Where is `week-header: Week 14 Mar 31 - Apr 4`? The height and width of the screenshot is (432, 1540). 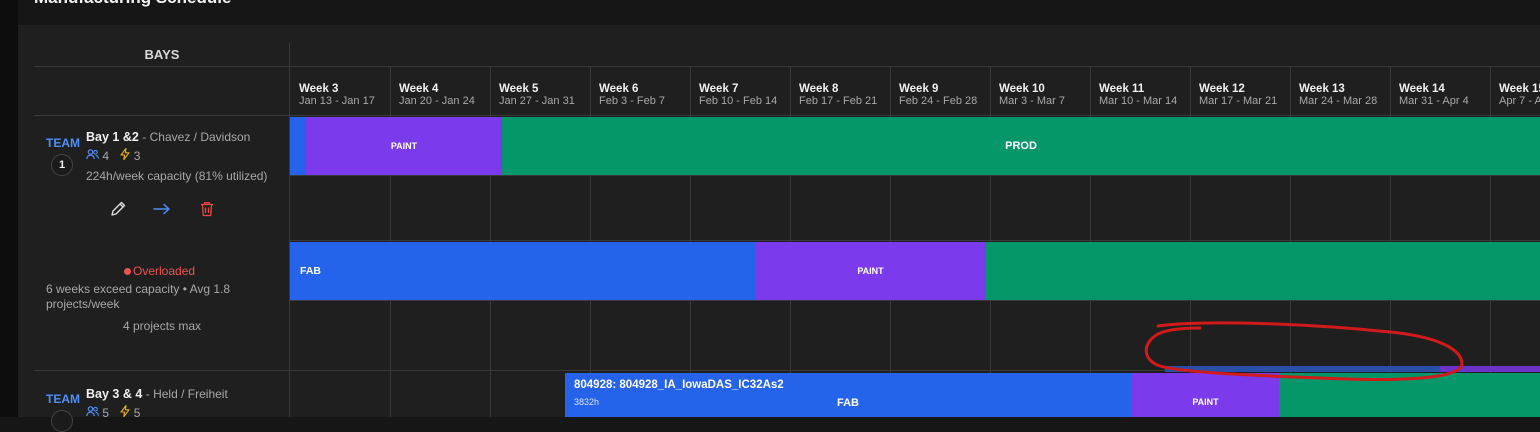
week-header: Week 14 Mar 31 - Apr 4 is located at coordinates (1440, 92).